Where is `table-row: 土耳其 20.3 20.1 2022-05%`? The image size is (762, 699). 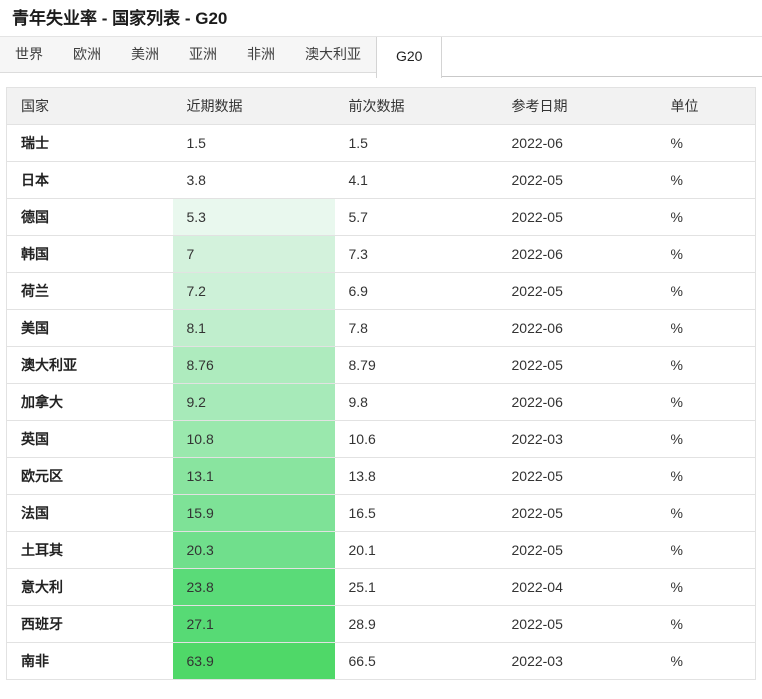
table-row: 土耳其 20.3 20.1 2022-05% is located at coordinates (381, 550).